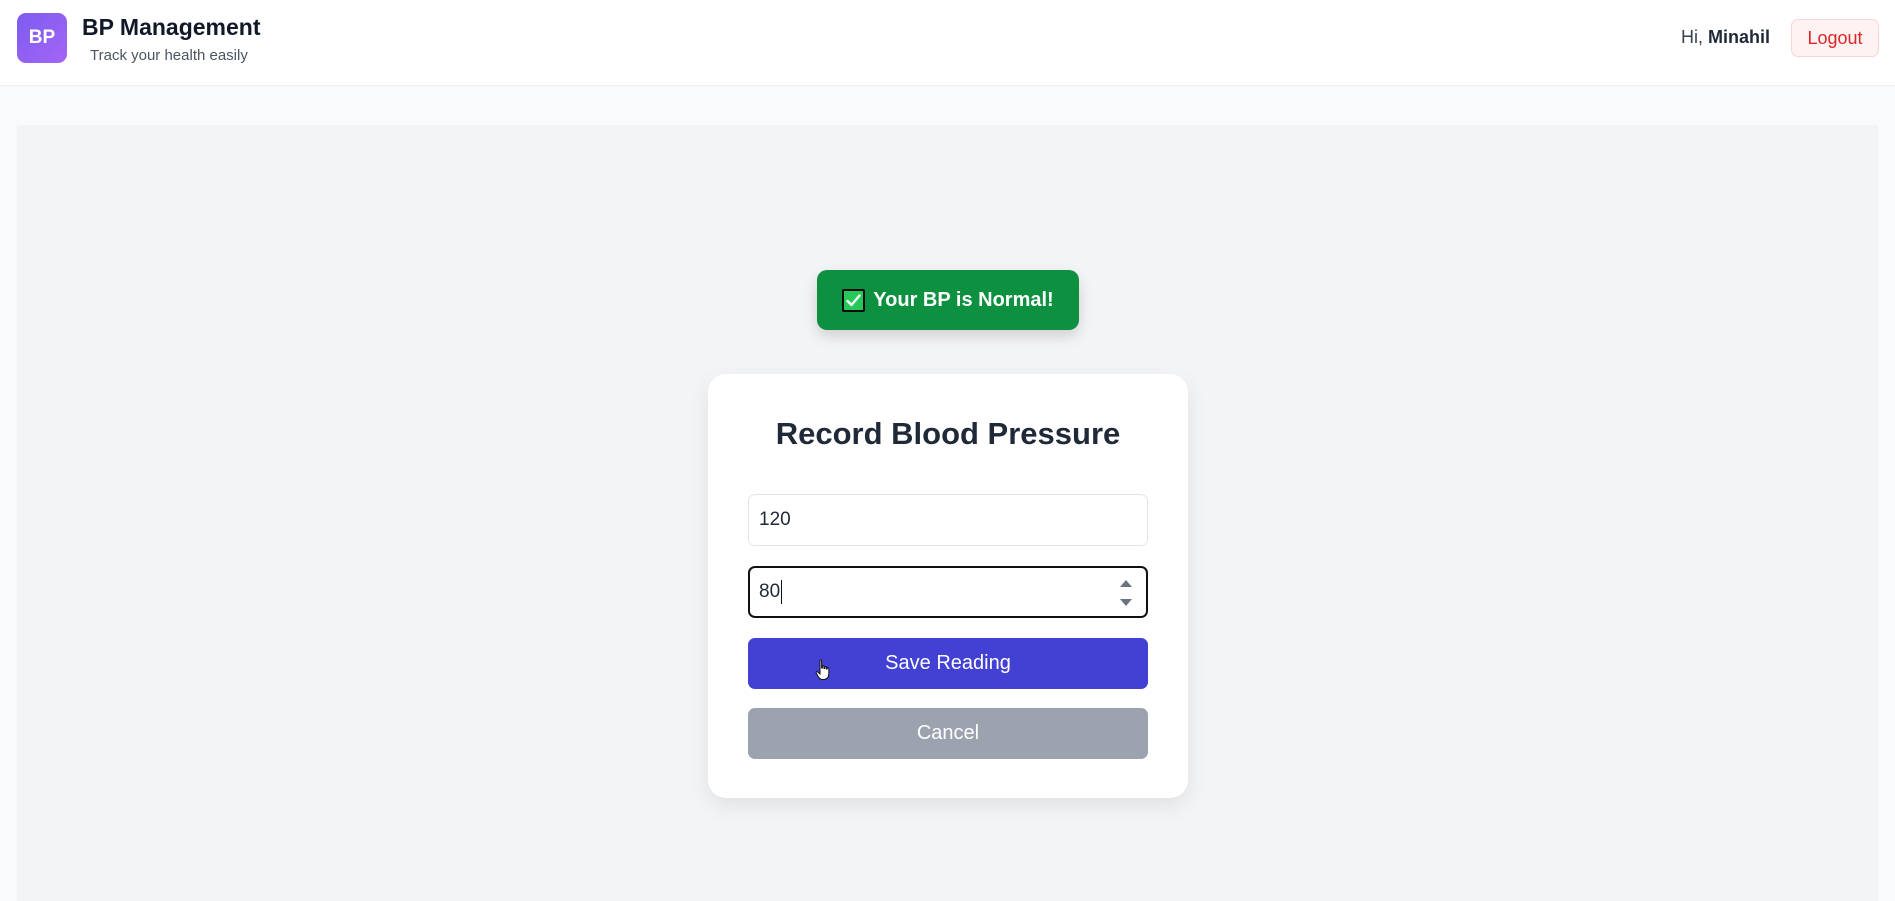 This screenshot has height=901, width=1895. Describe the element at coordinates (1835, 38) in the screenshot. I see `logout-button: Logout` at that location.